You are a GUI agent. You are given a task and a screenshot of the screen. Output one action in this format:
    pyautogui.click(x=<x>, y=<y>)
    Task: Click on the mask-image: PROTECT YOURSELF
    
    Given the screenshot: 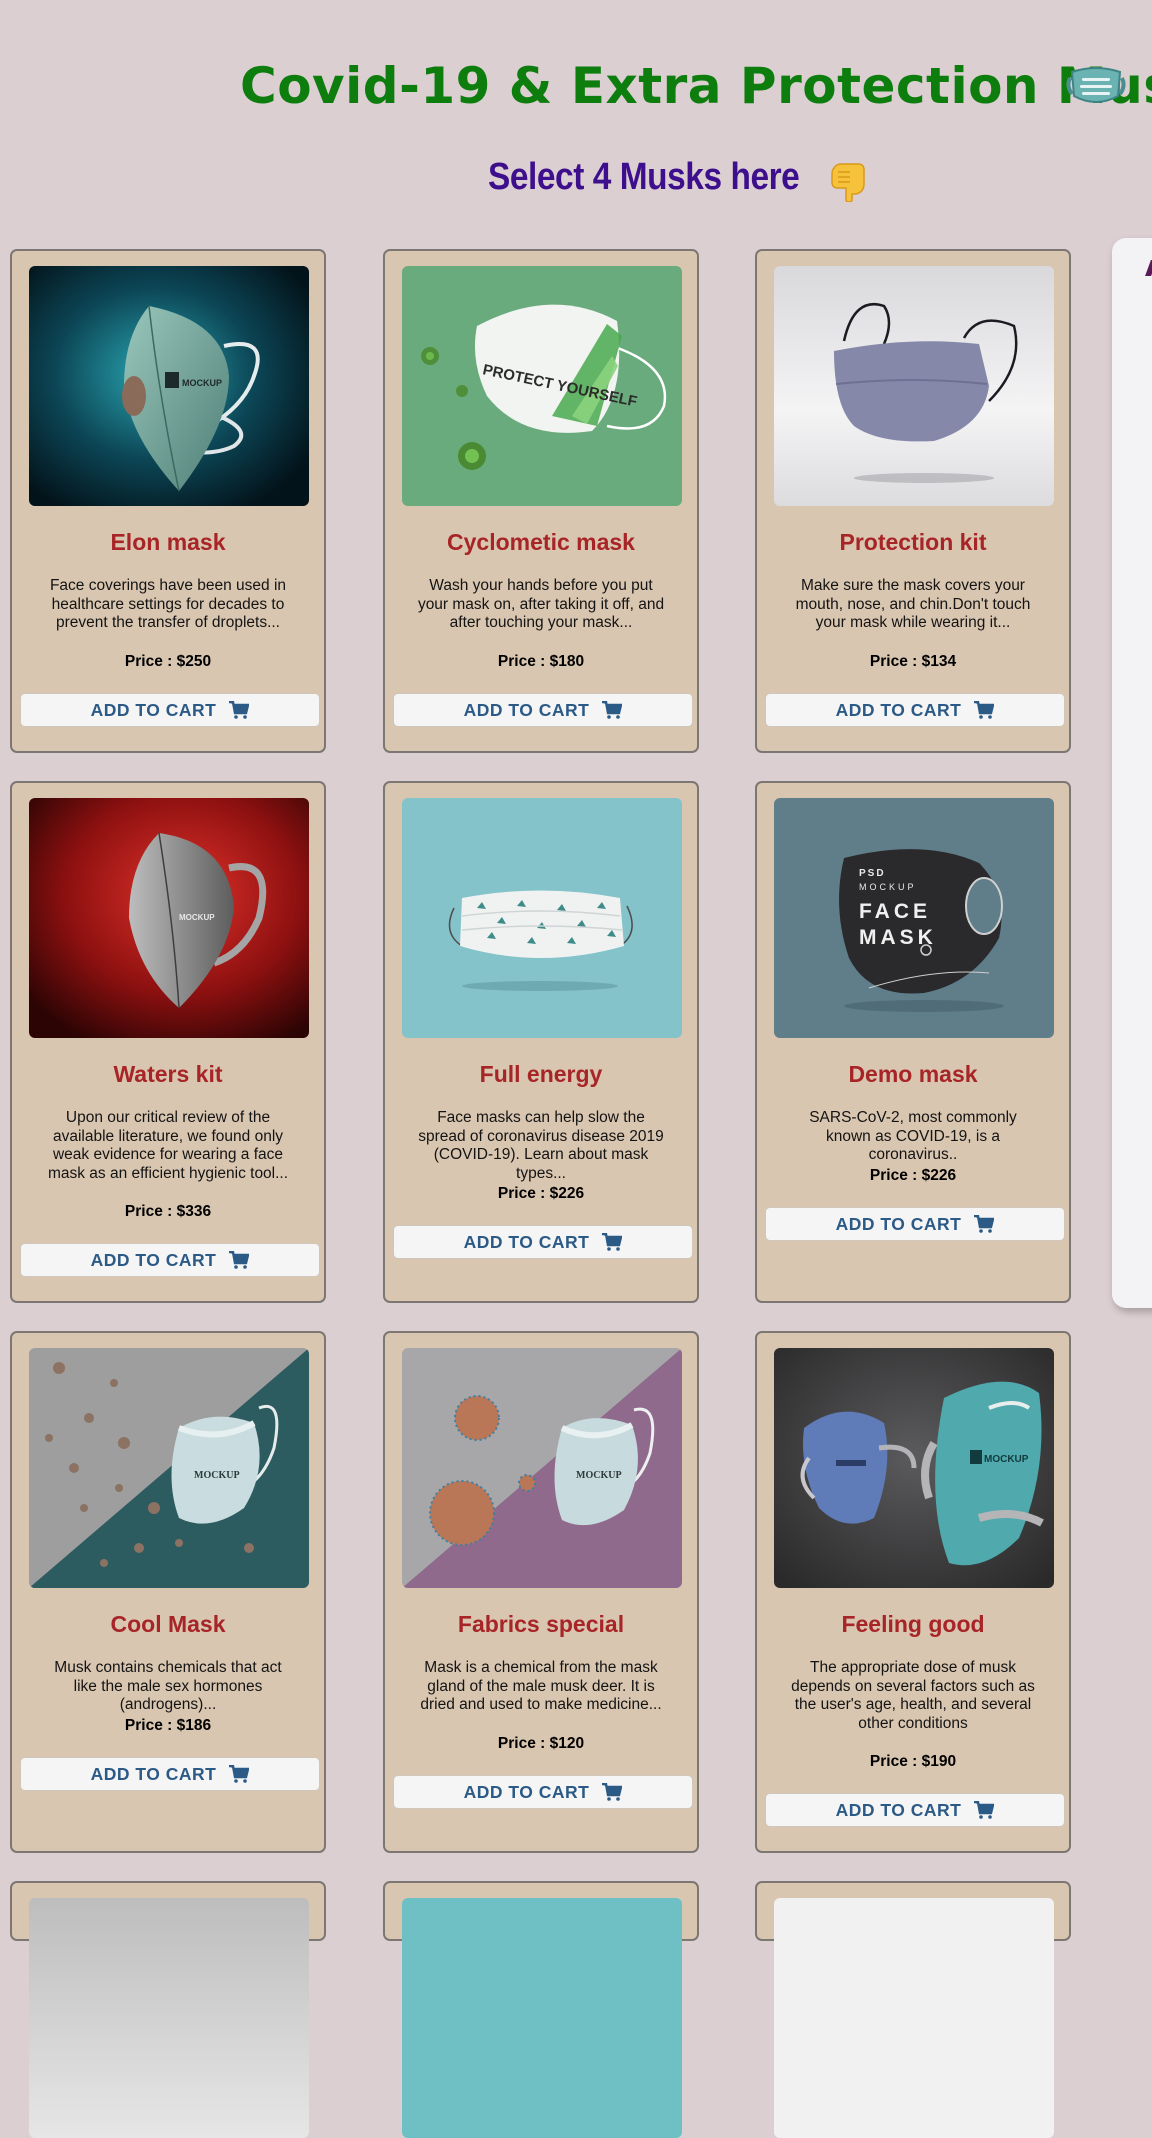 What is the action you would take?
    pyautogui.click(x=542, y=386)
    